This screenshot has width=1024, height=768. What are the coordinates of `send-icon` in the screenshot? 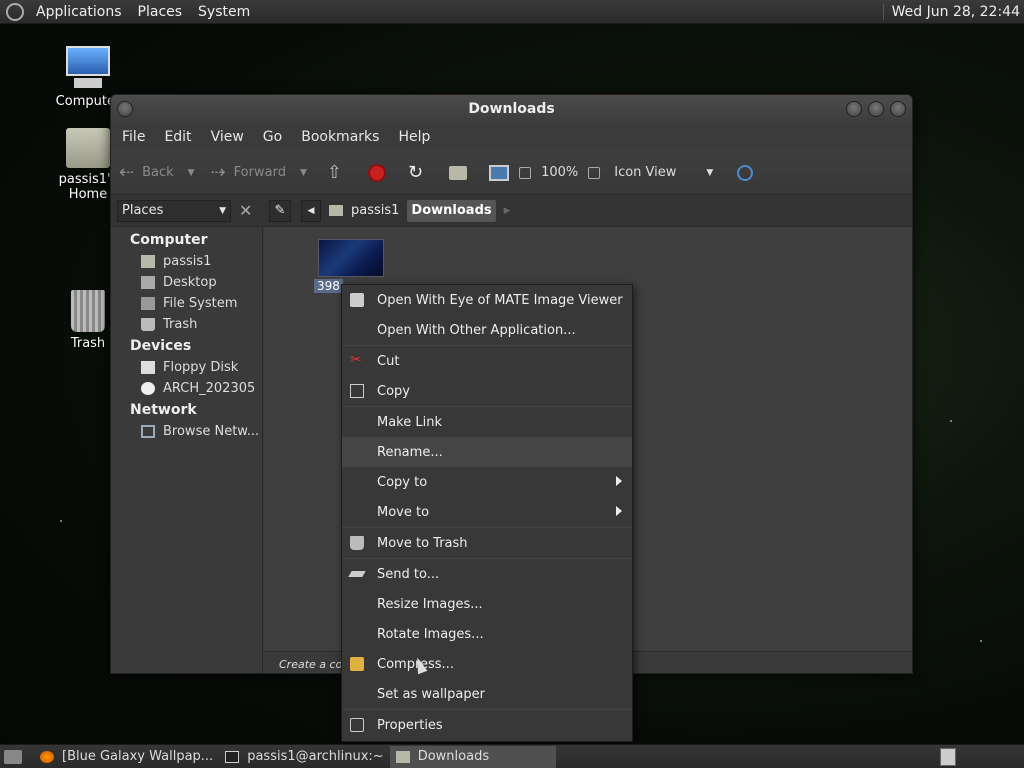 It's located at (357, 574).